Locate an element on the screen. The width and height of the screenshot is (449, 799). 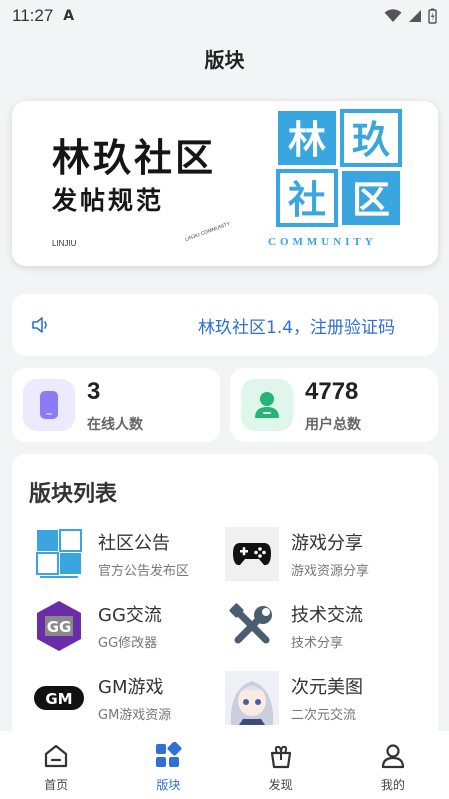
gg-logo-icon: GG is located at coordinates (59, 626).